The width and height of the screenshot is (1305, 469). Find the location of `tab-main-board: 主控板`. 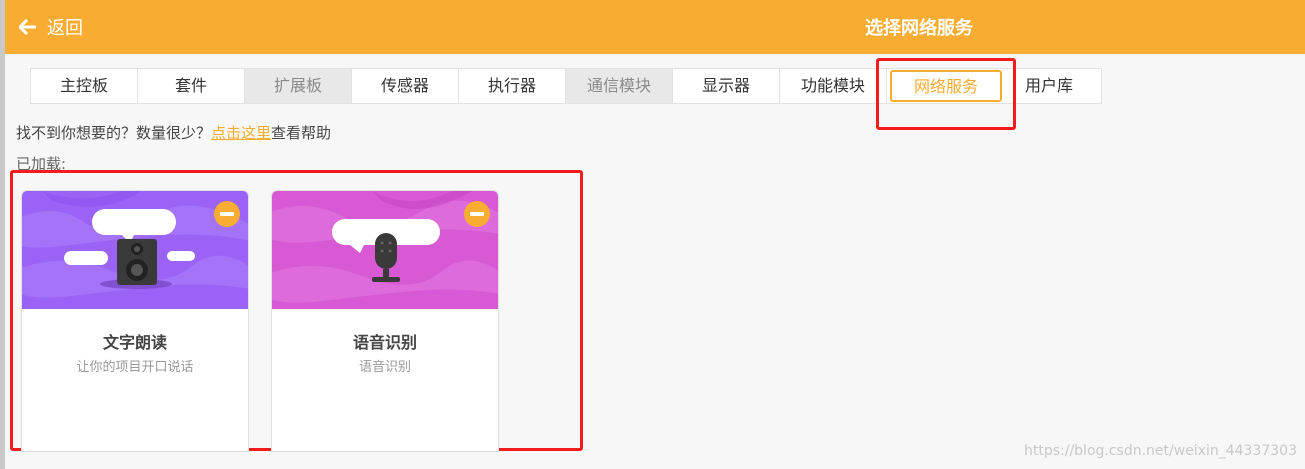

tab-main-board: 主控板 is located at coordinates (84, 86).